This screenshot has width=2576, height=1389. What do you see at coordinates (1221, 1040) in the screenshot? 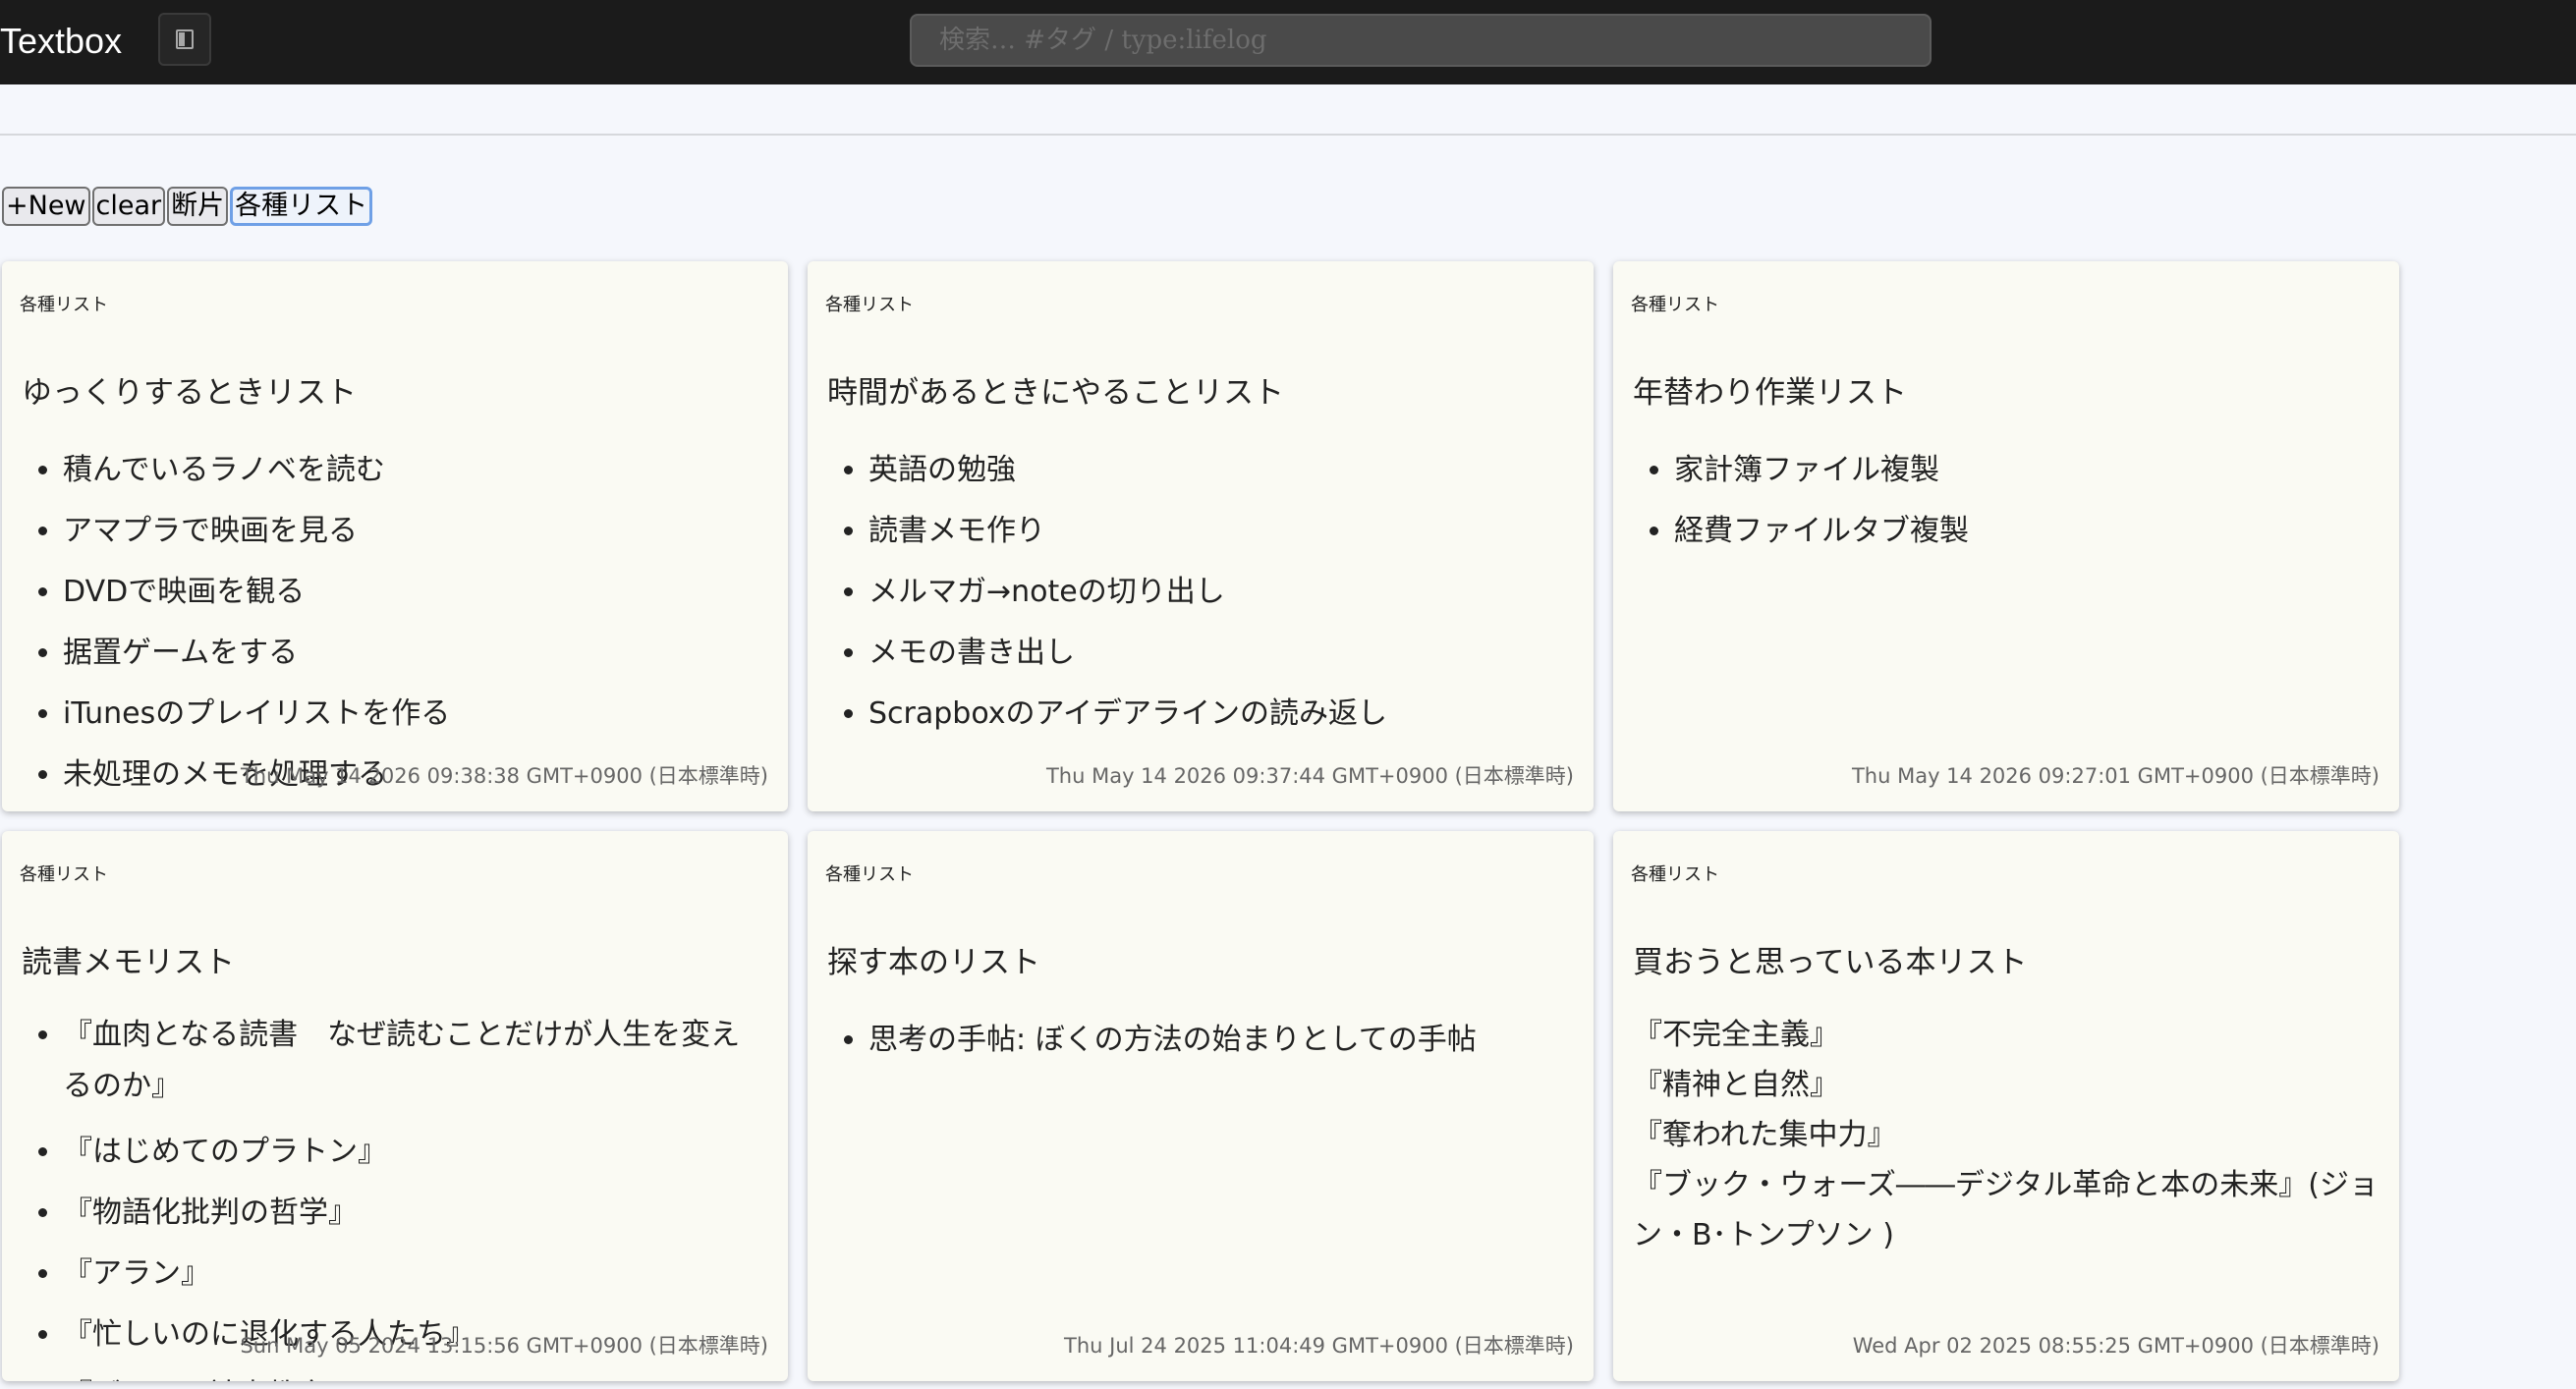
I see `list-item: 思考の手帖: ぼくの方法の始まりとしての手帖` at bounding box center [1221, 1040].